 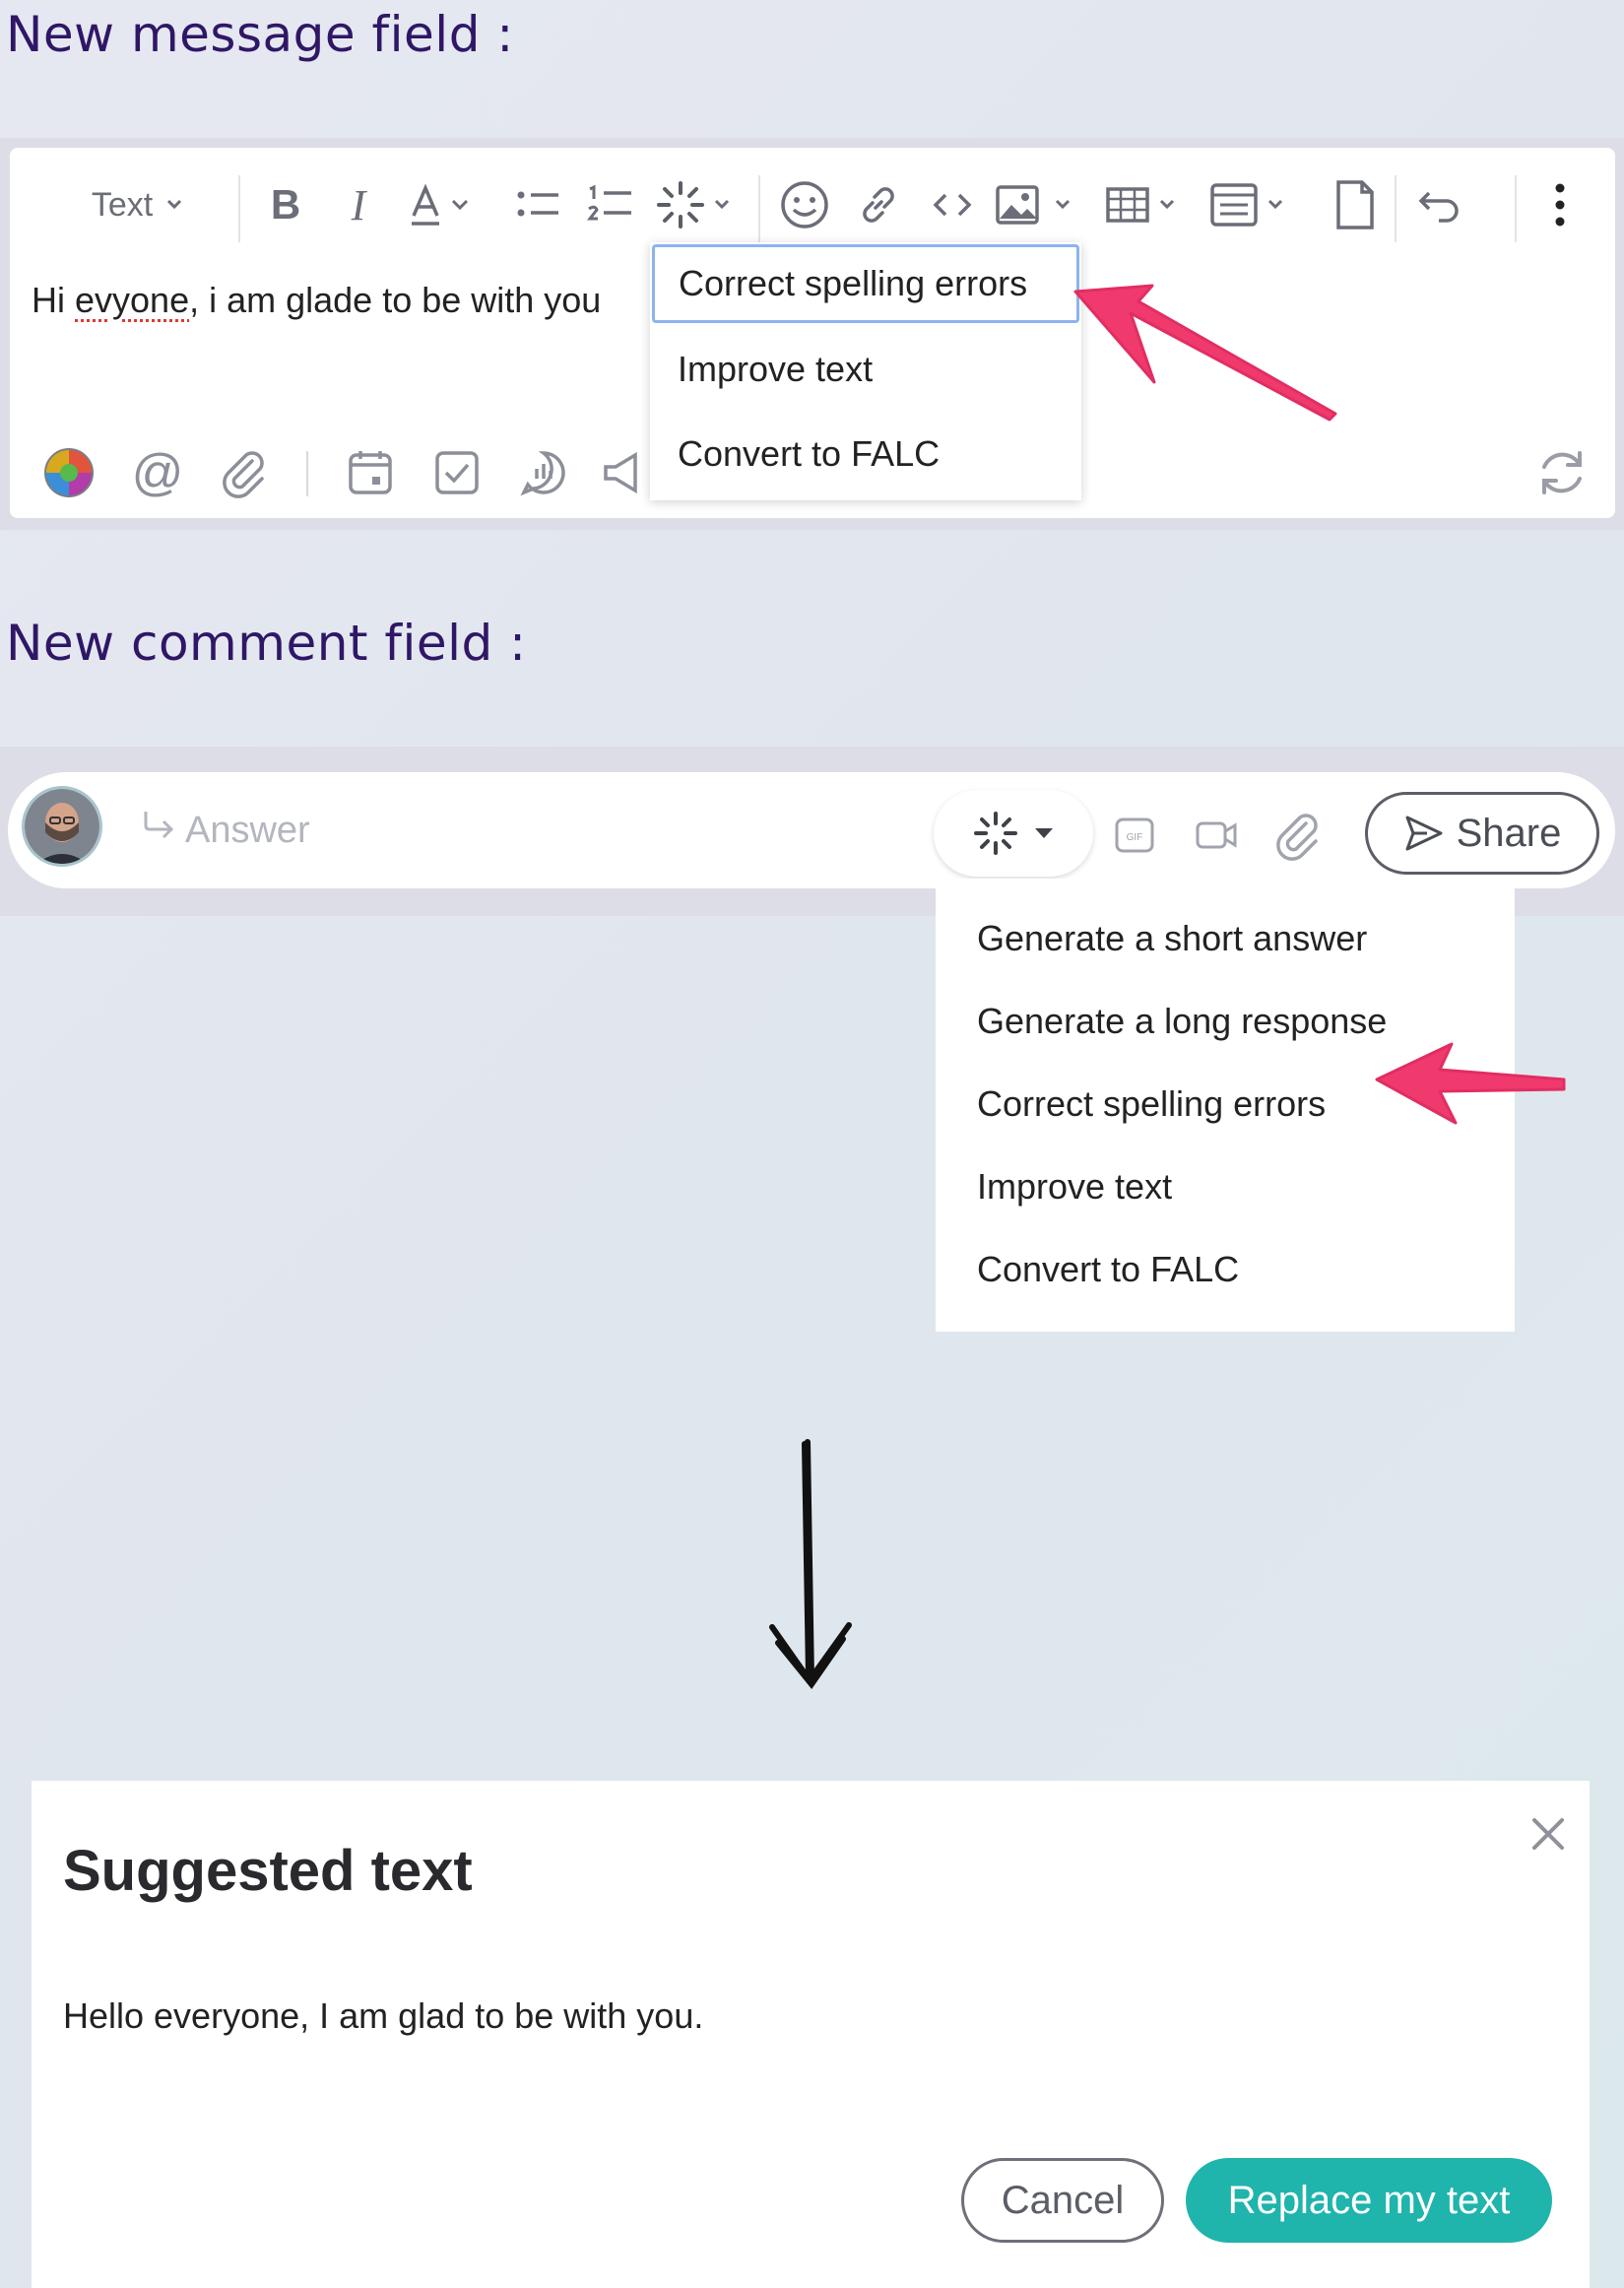 I want to click on cancel-button: Cancel, so click(x=1062, y=2200).